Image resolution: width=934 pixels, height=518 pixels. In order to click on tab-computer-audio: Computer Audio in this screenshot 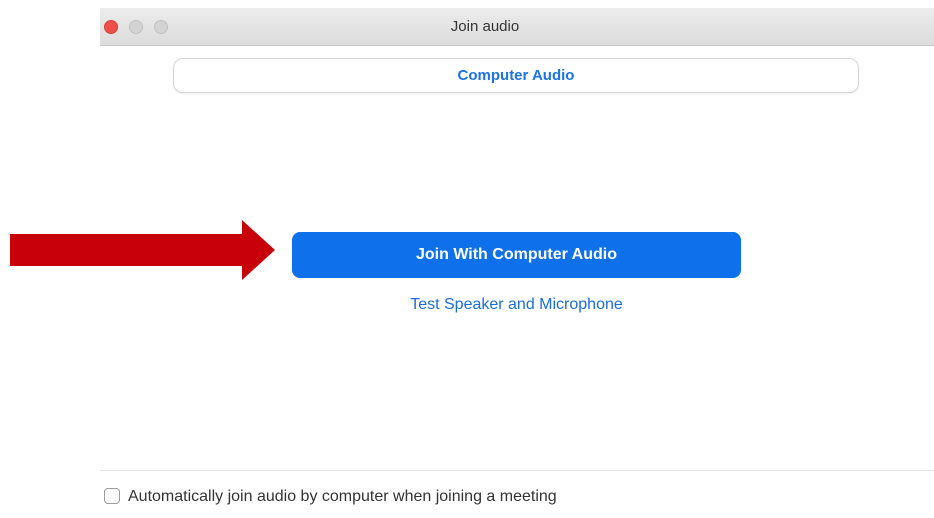, I will do `click(516, 75)`.